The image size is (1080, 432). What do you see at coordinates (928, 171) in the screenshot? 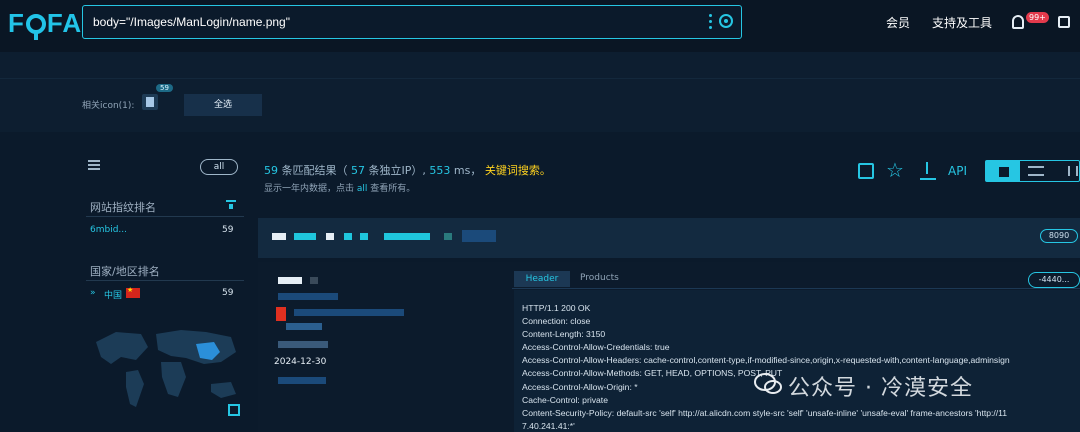
I see `download-icon` at bounding box center [928, 171].